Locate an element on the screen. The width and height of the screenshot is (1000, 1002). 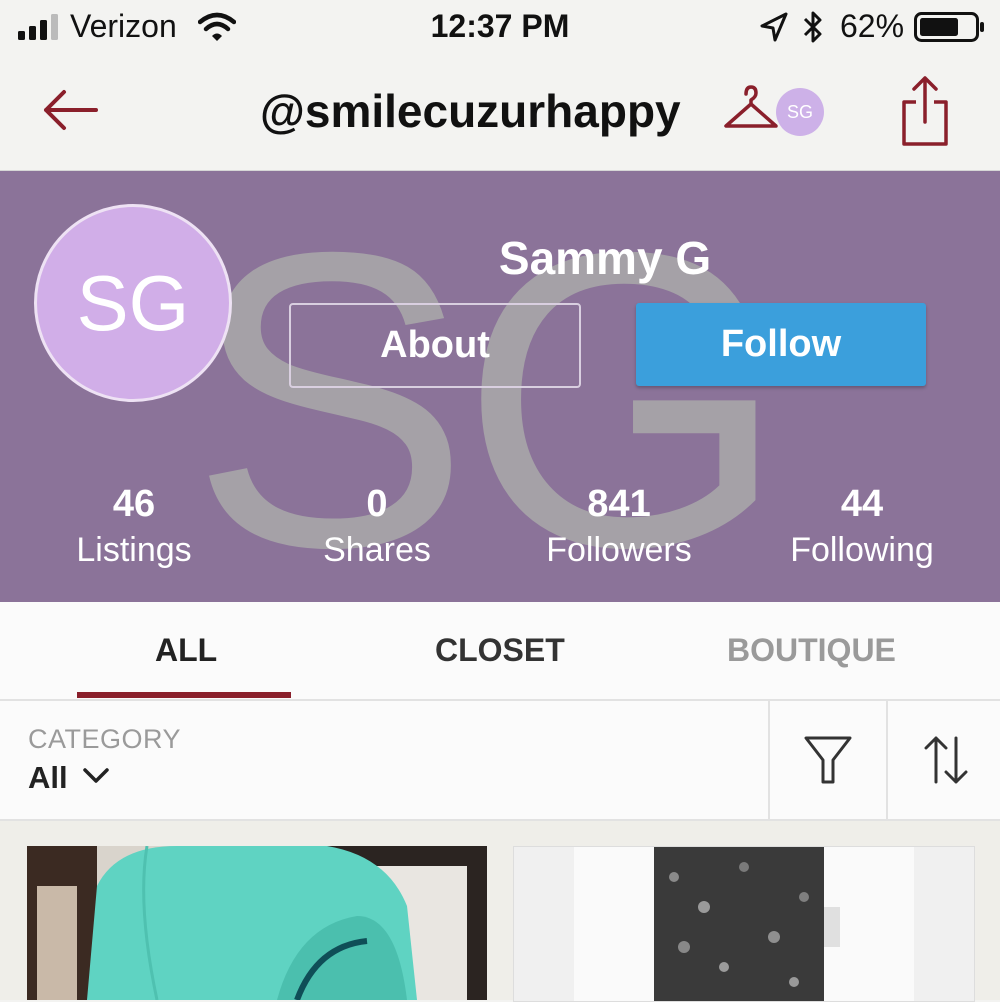
back-arrow-icon is located at coordinates (70, 110).